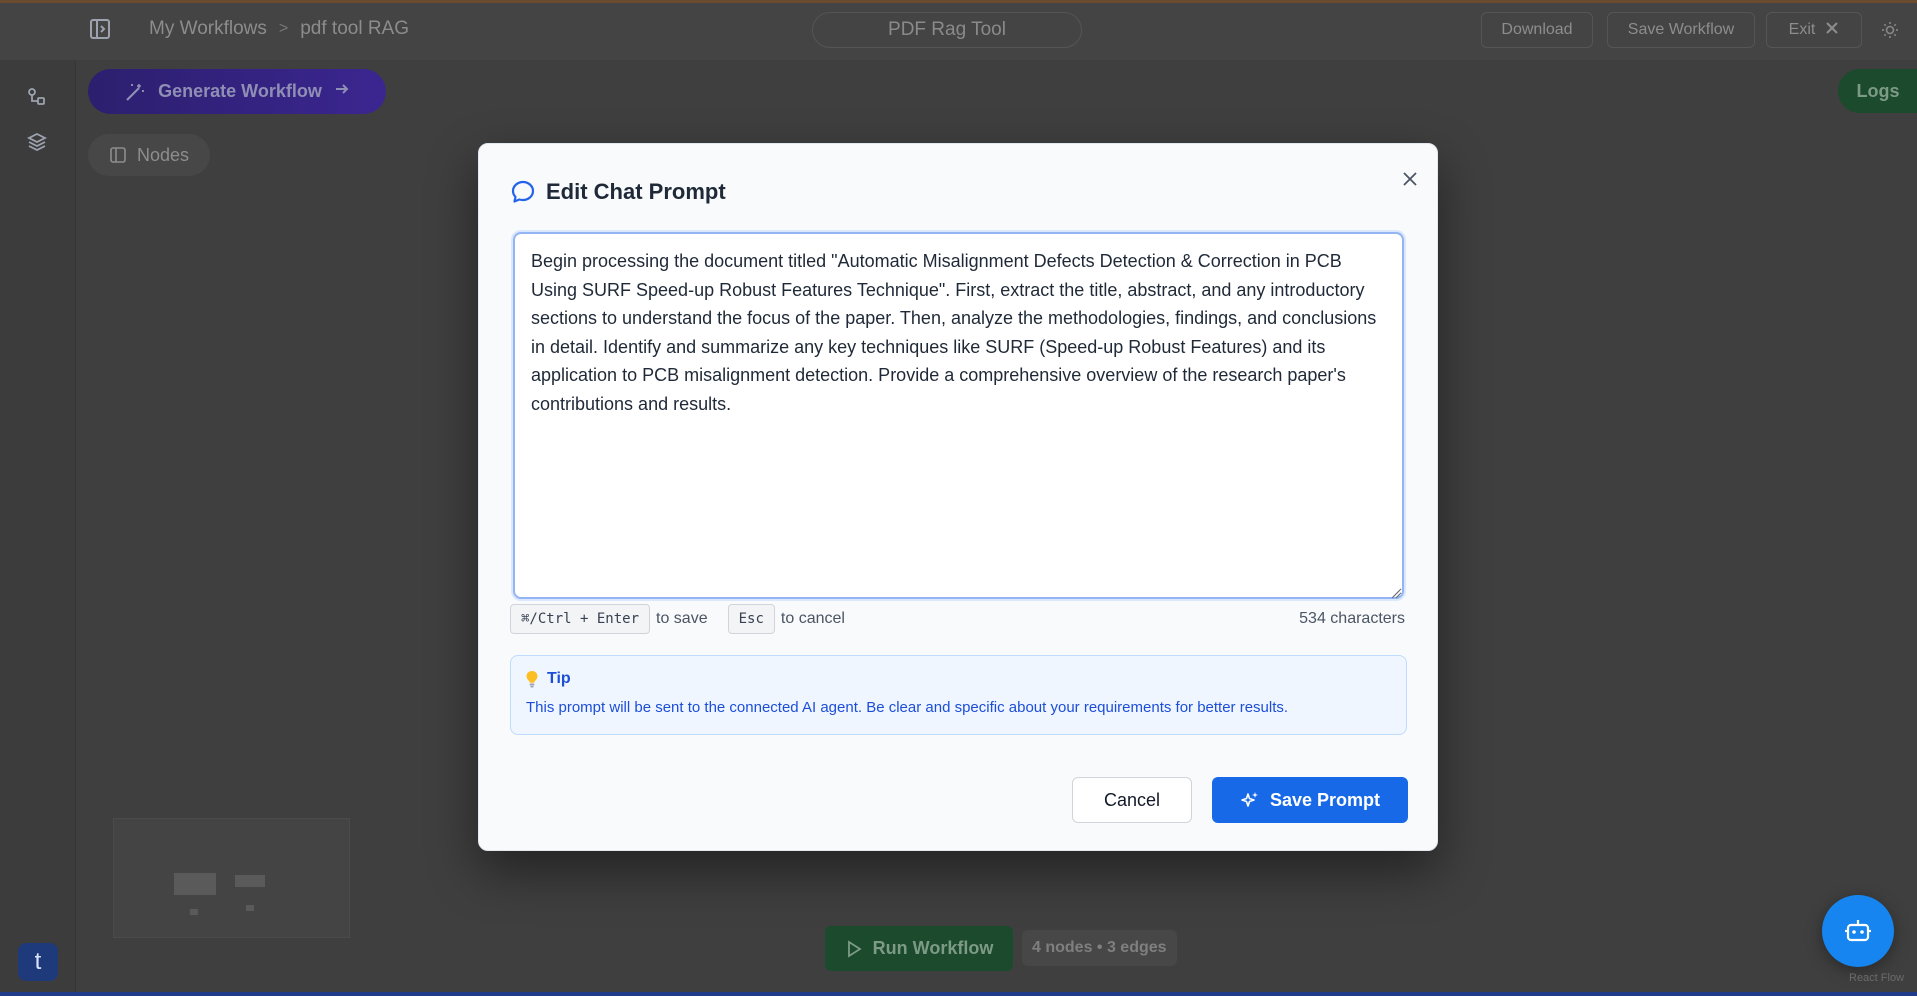  Describe the element at coordinates (135, 92) in the screenshot. I see `magic-wand-icon` at that location.